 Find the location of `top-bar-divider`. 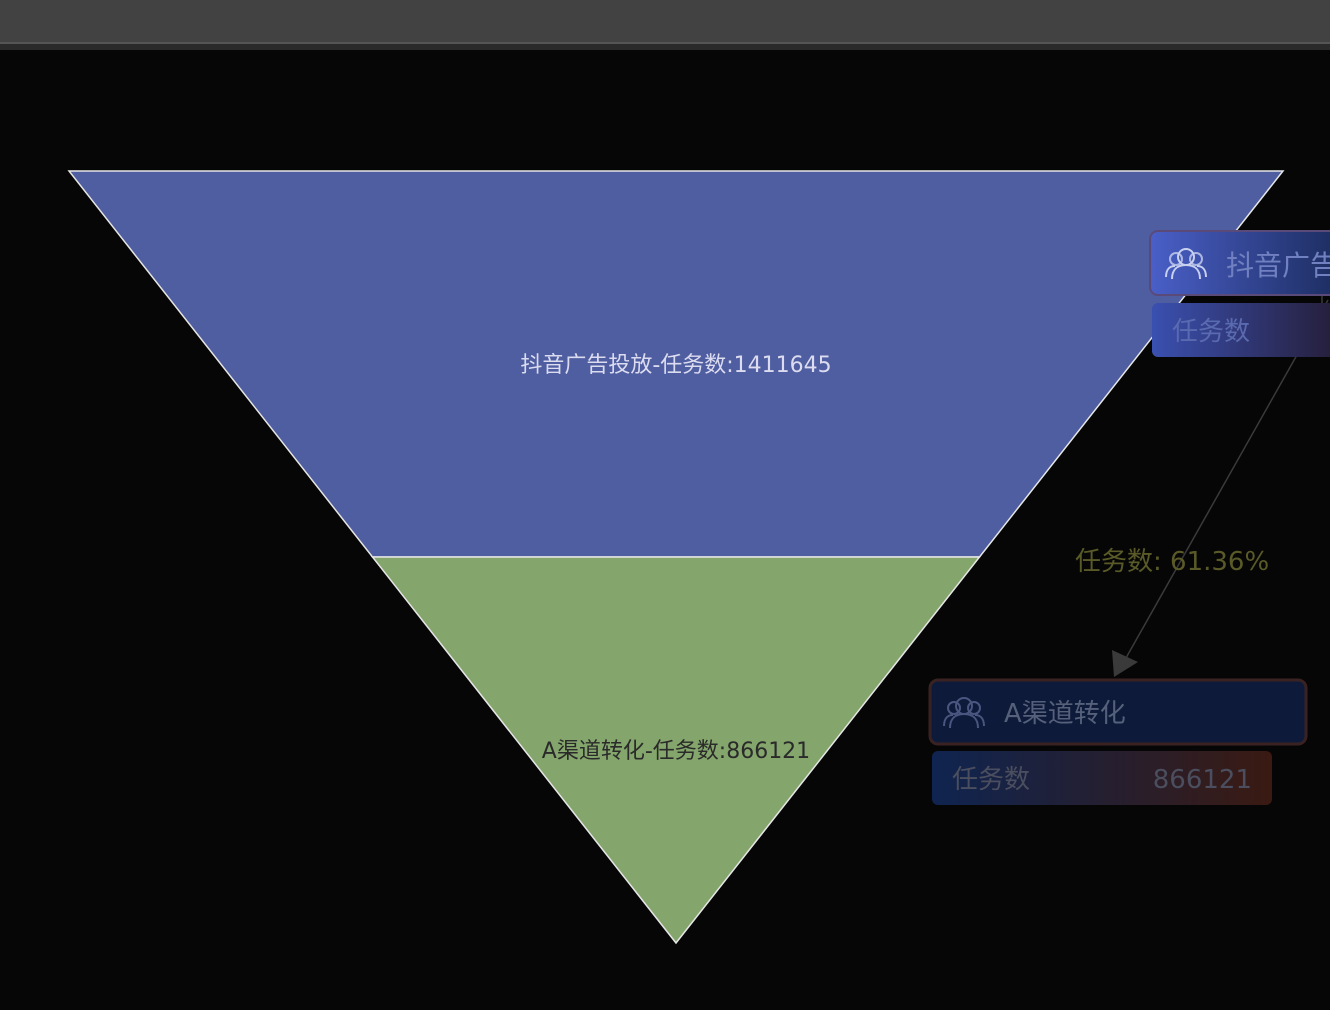

top-bar-divider is located at coordinates (665, 46).